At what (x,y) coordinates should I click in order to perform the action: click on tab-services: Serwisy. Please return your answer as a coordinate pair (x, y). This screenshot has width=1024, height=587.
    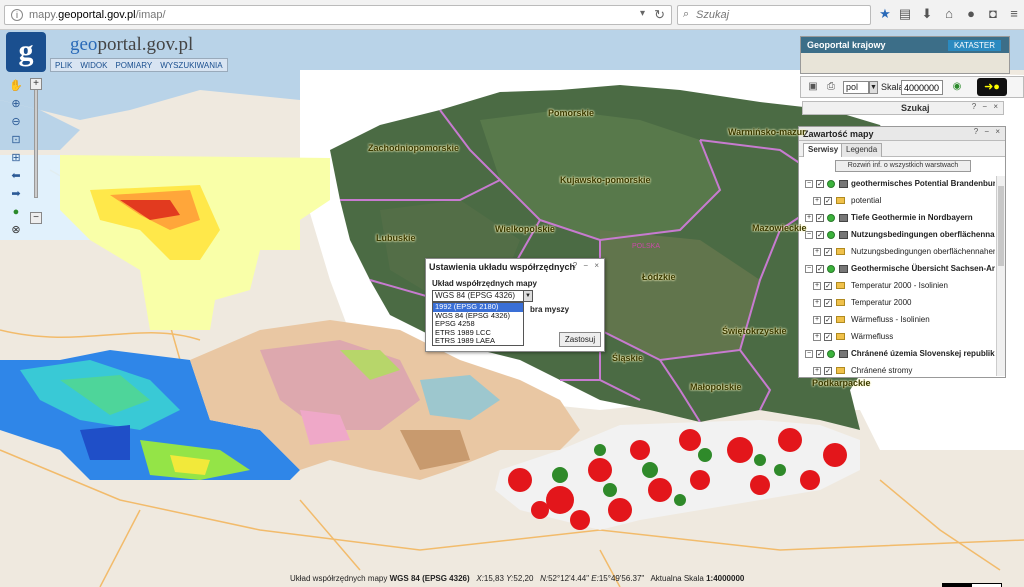
    Looking at the image, I should click on (823, 150).